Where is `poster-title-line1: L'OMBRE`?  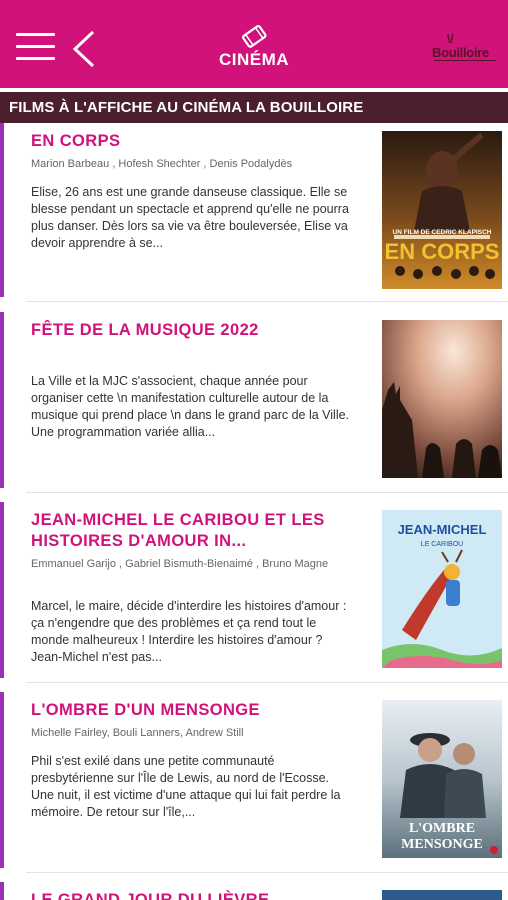
poster-title-line1: L'OMBRE is located at coordinates (442, 828).